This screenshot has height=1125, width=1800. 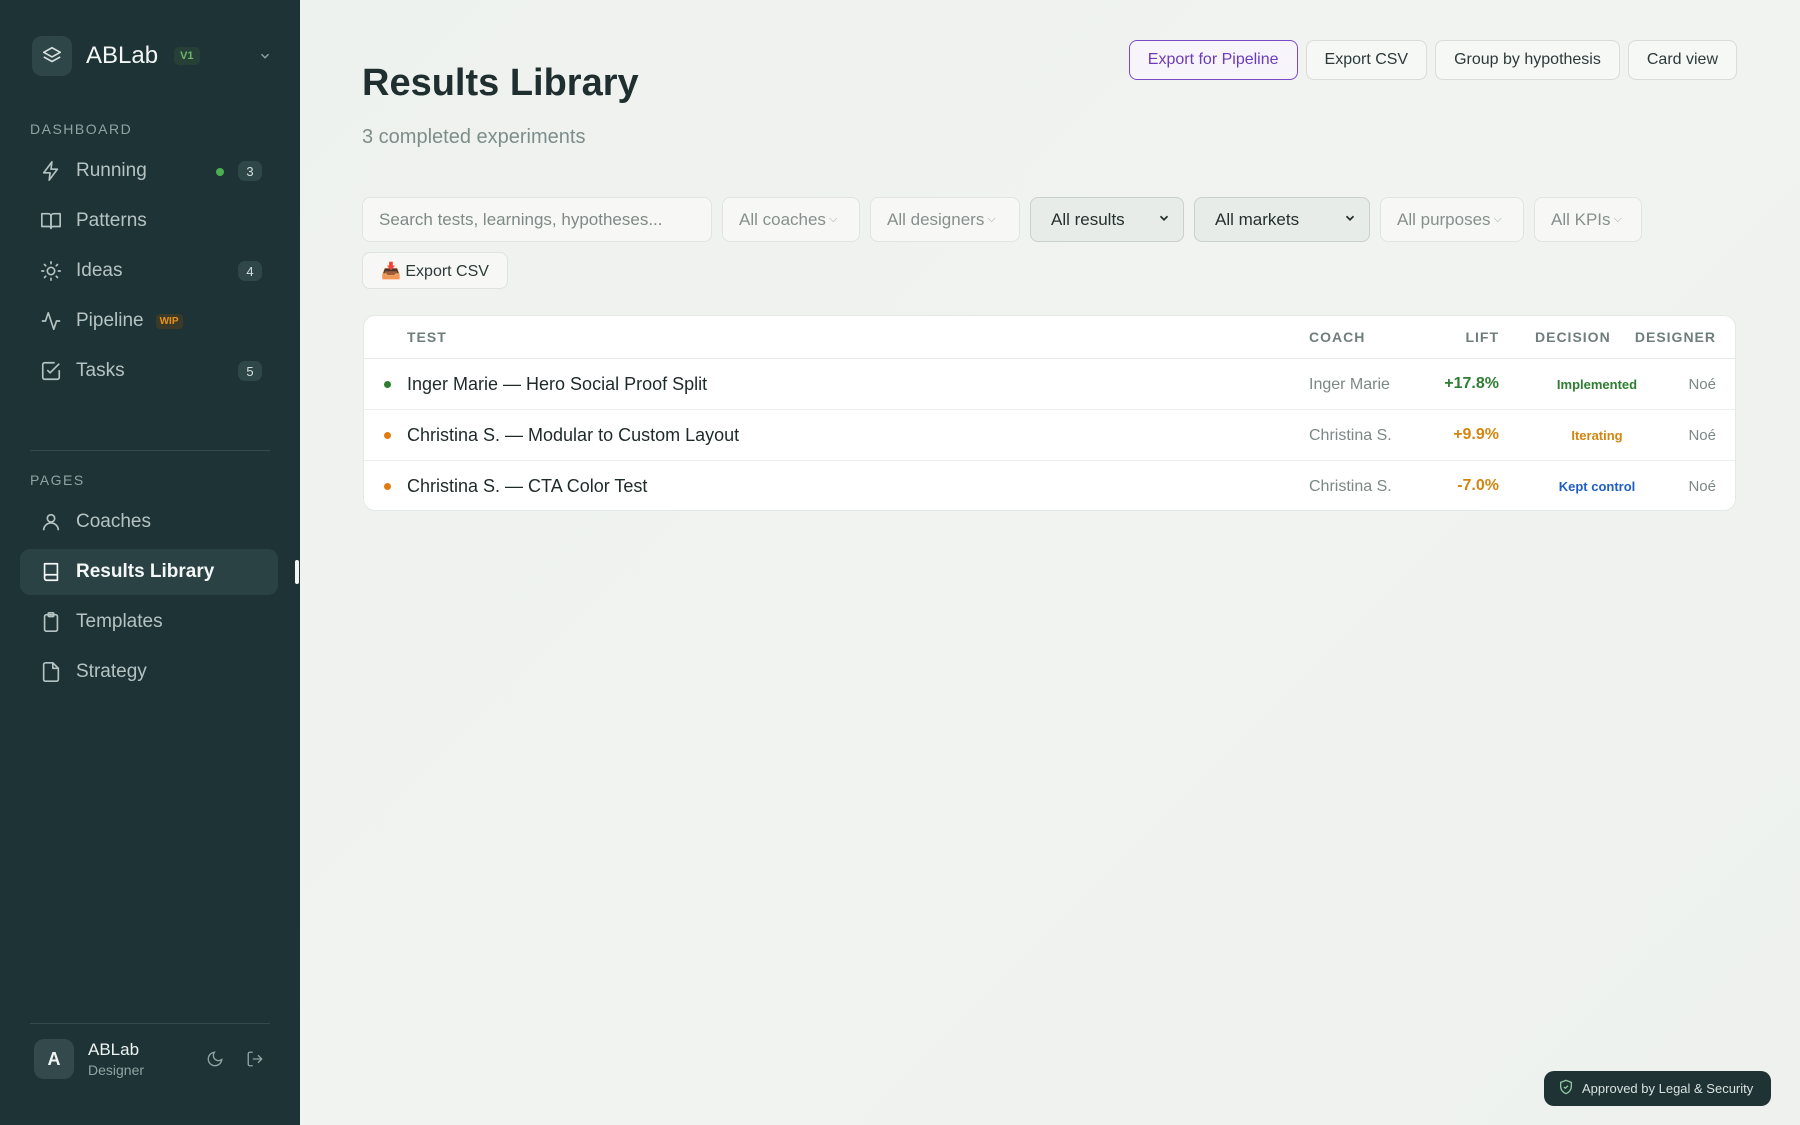 What do you see at coordinates (1471, 383) in the screenshot?
I see `lift-cell: +17.8%` at bounding box center [1471, 383].